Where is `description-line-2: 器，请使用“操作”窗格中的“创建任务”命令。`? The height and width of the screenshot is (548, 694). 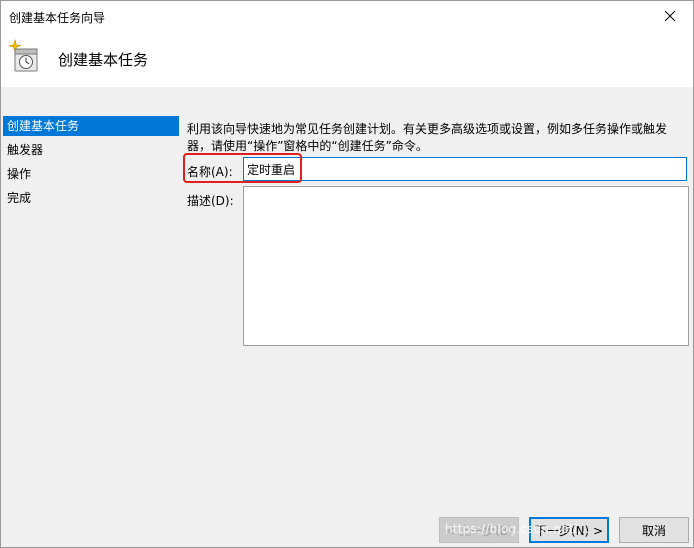 description-line-2: 器，请使用“操作”窗格中的“创建任务”命令。 is located at coordinates (307, 146).